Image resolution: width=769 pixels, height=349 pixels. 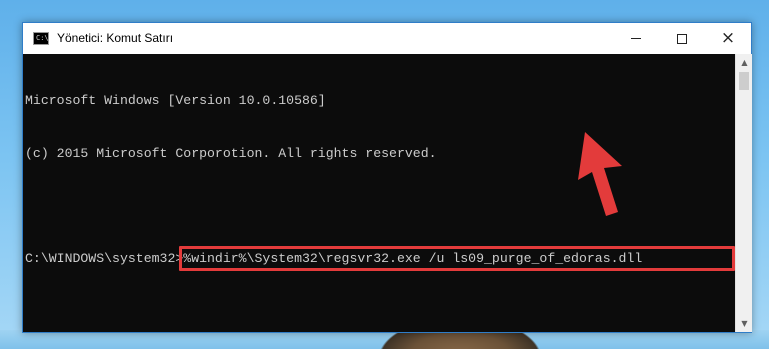 I want to click on close-icon: ×, so click(x=728, y=38).